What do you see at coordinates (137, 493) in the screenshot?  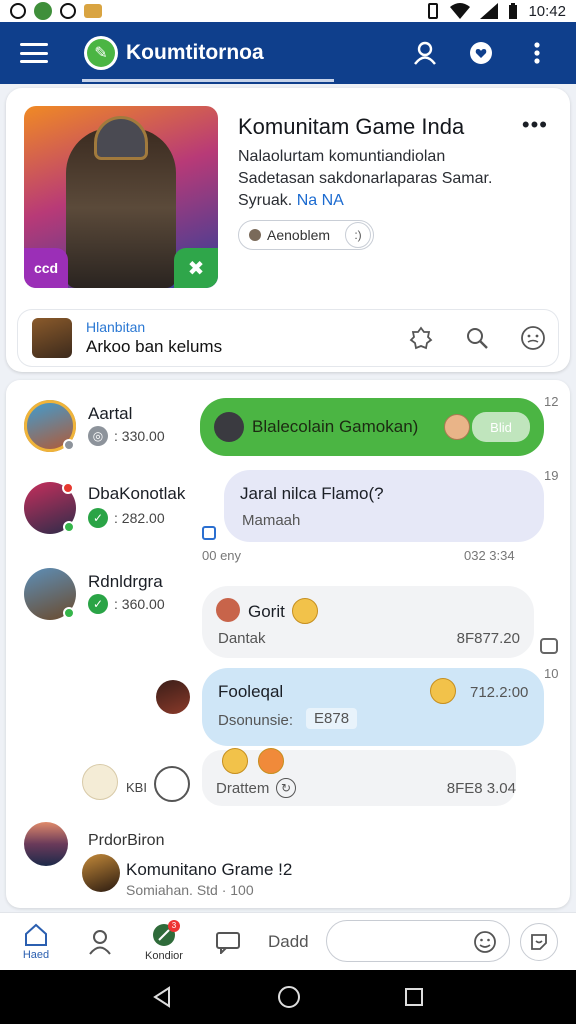 I see `user-name: DbaKonotlak` at bounding box center [137, 493].